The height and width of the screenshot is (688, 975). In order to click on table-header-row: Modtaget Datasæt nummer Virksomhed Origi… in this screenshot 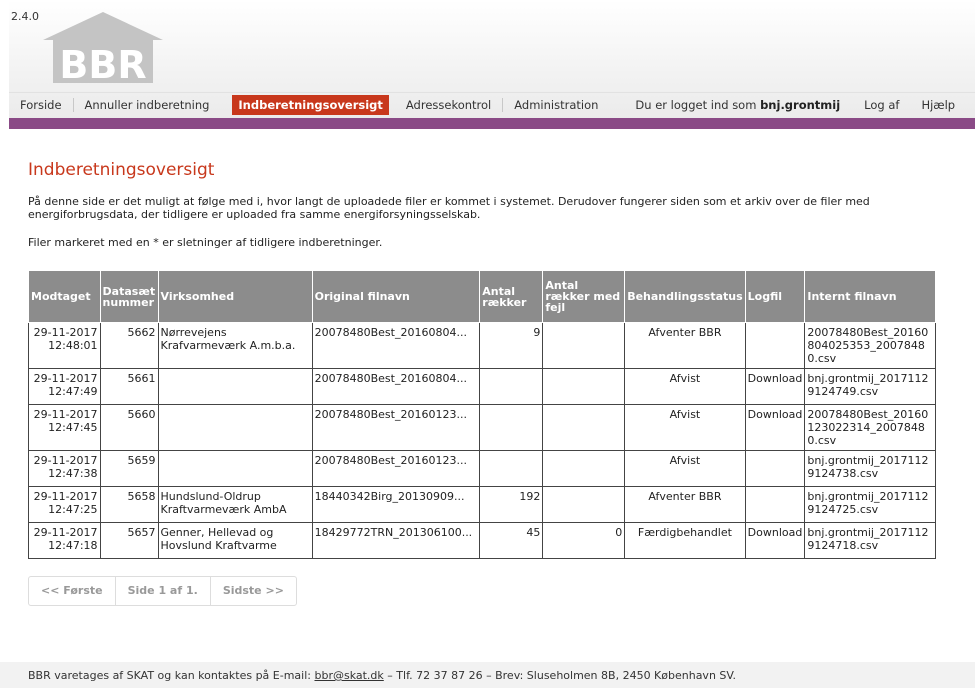, I will do `click(482, 296)`.